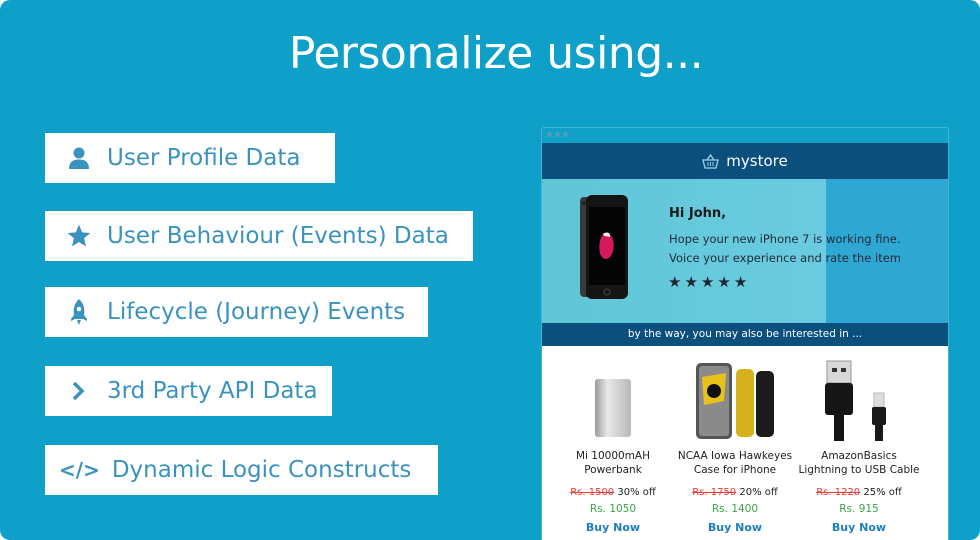 This screenshot has width=980, height=540. I want to click on feature-lifecycle-events: Lifecycle (Journey) Events, so click(236, 312).